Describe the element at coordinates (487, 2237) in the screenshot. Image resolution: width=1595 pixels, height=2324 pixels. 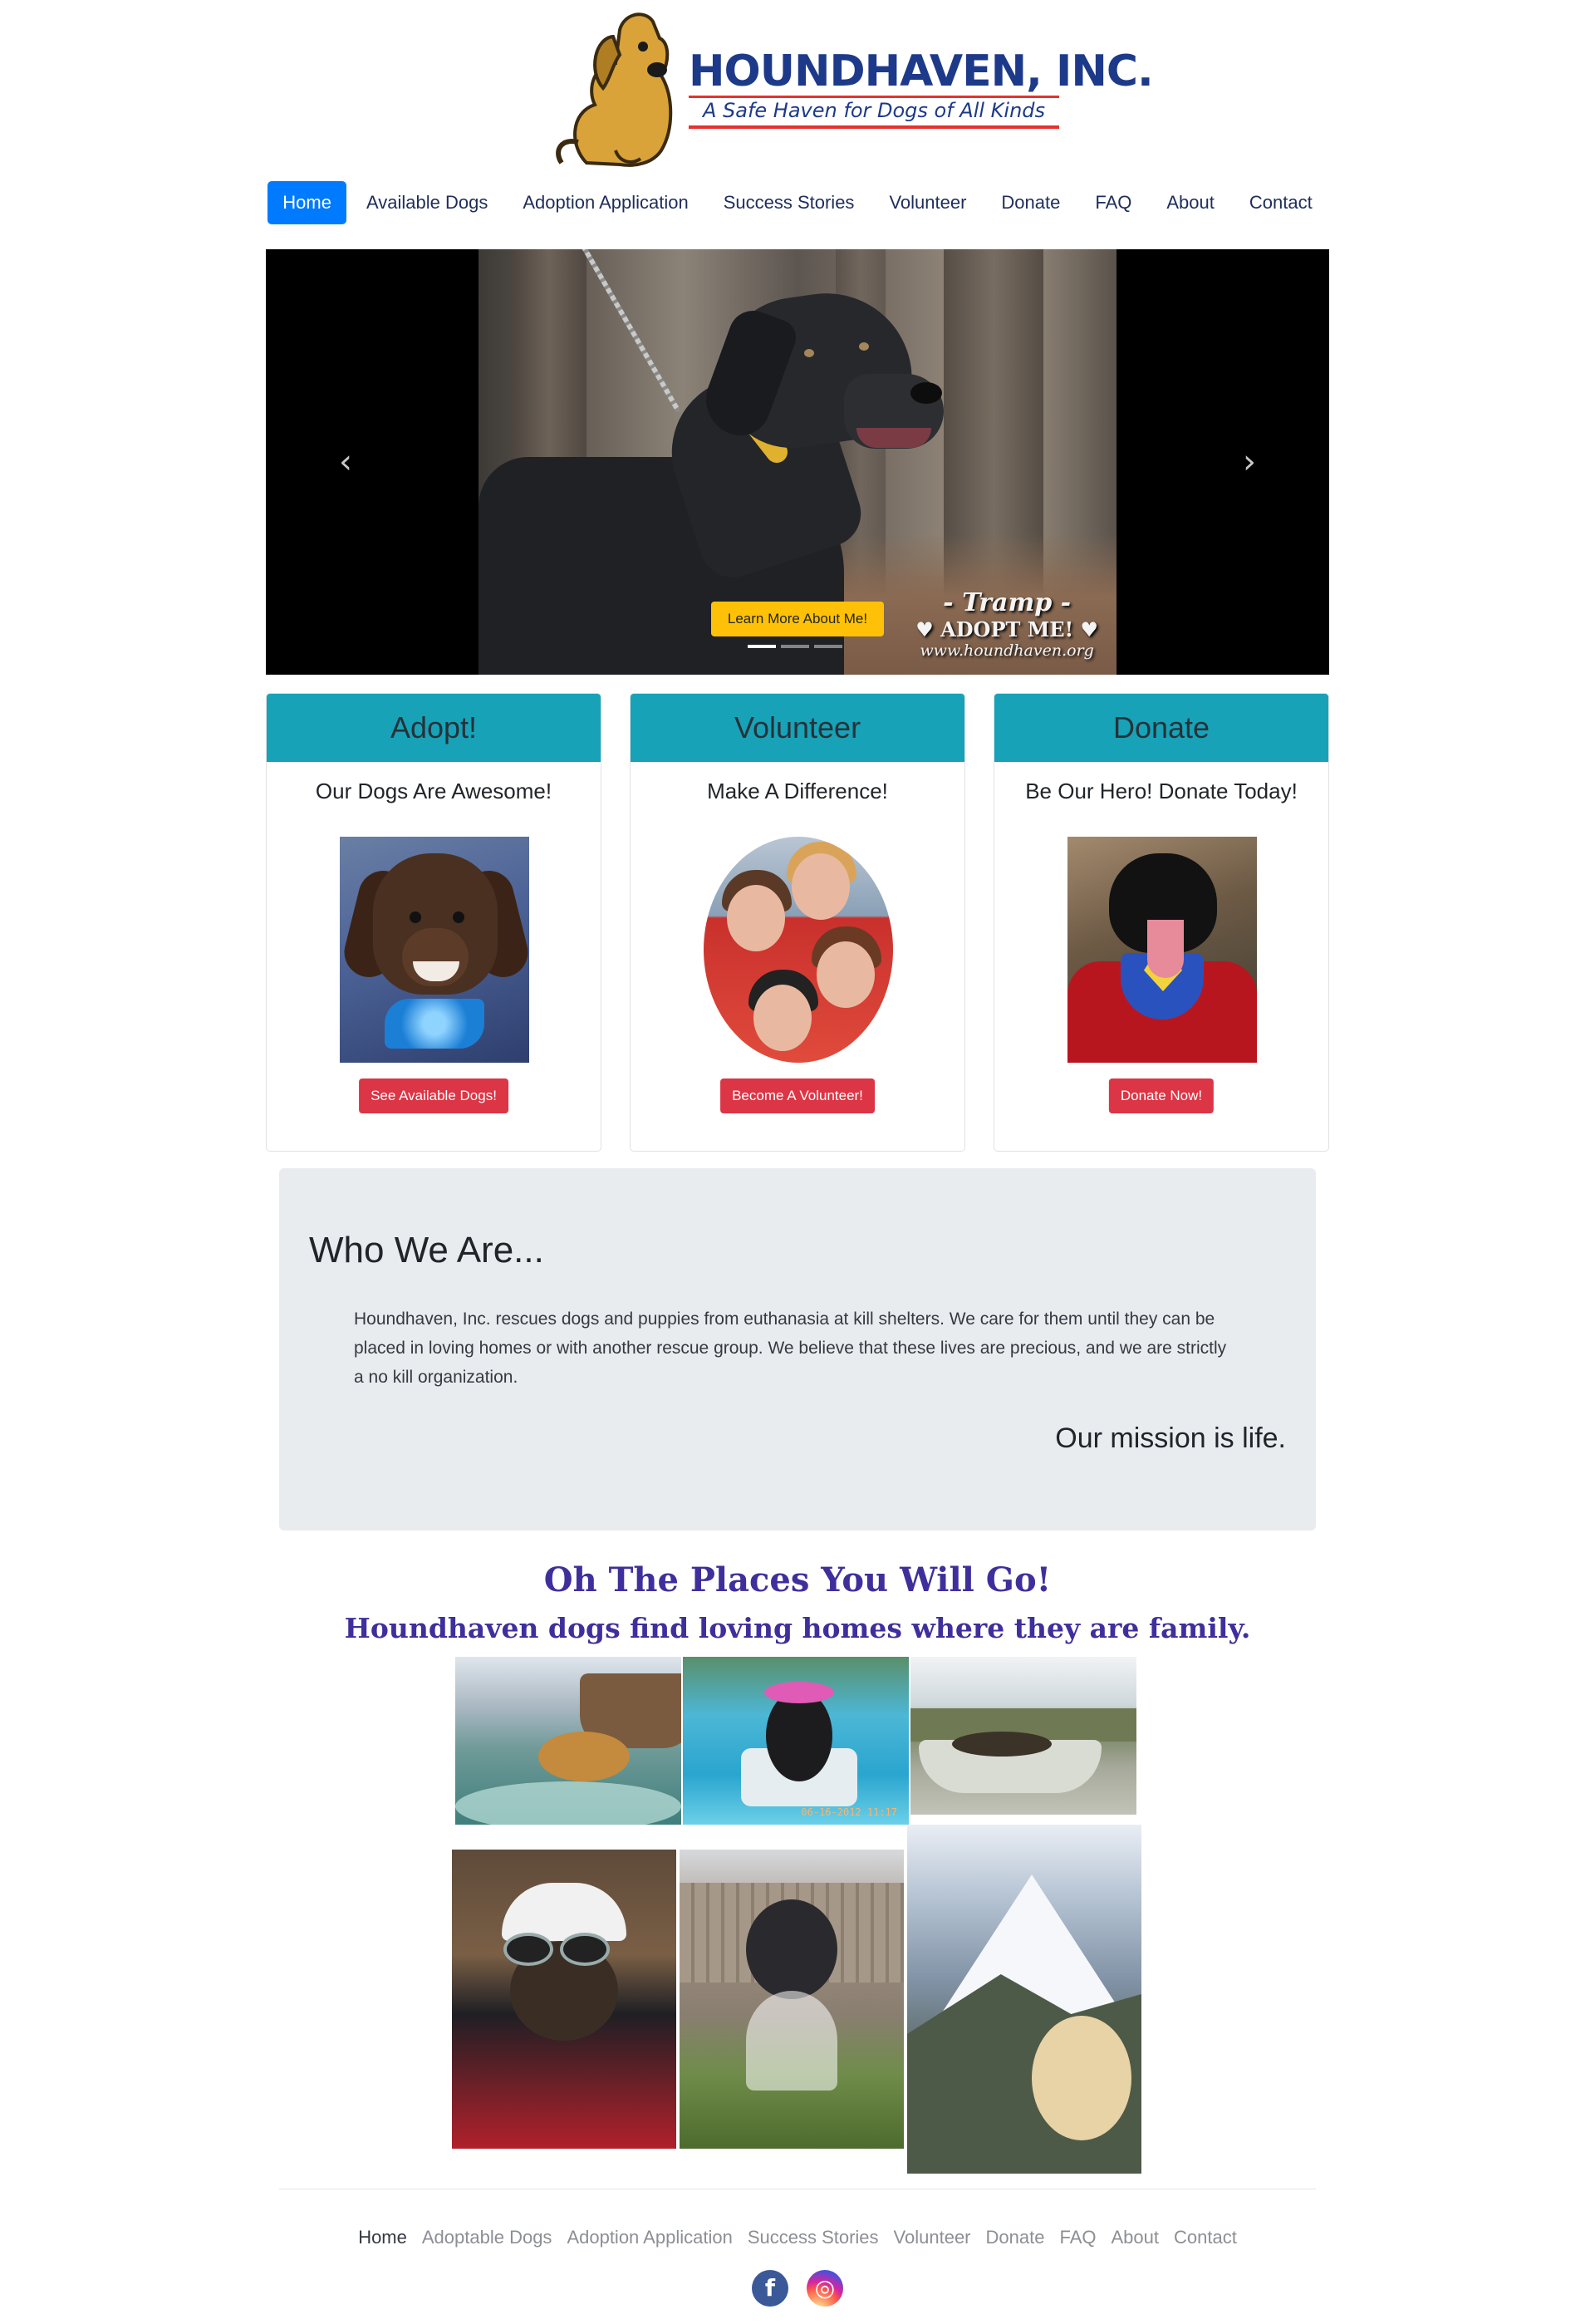
I see `footer-link-adoptable-dogs: Adoptable Dogs` at that location.